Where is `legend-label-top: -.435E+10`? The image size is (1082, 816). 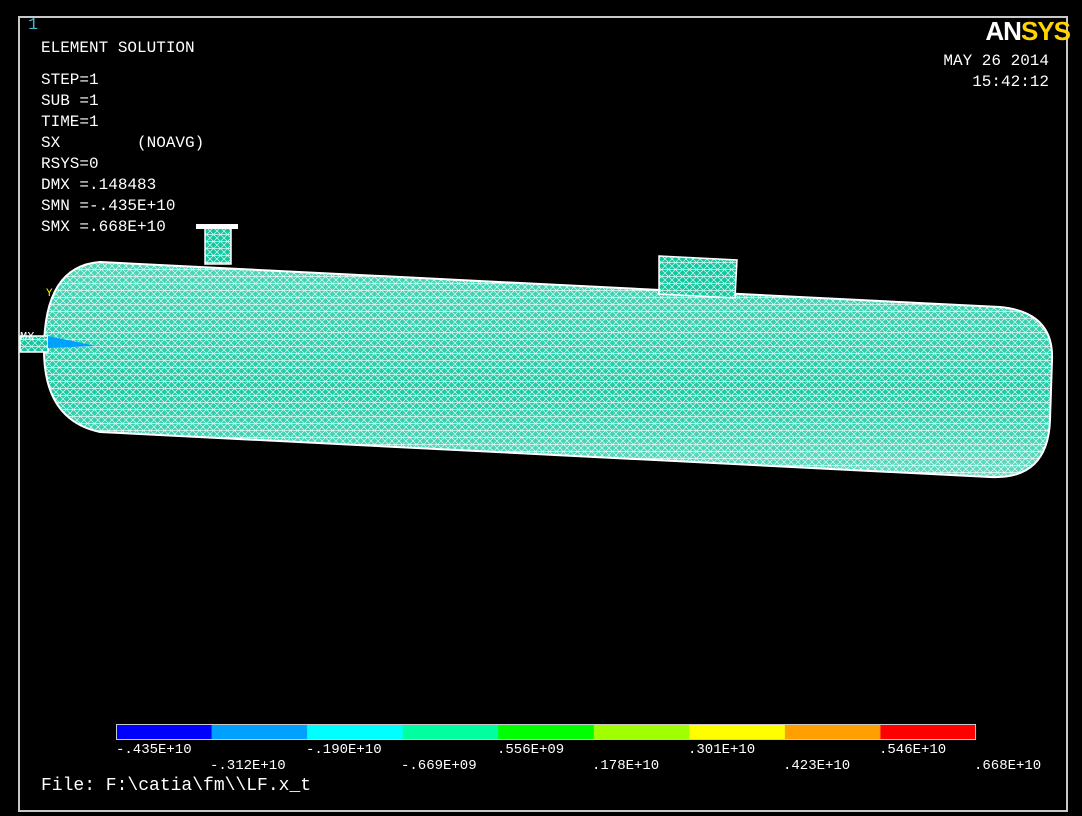
legend-label-top: -.435E+10 is located at coordinates (154, 750).